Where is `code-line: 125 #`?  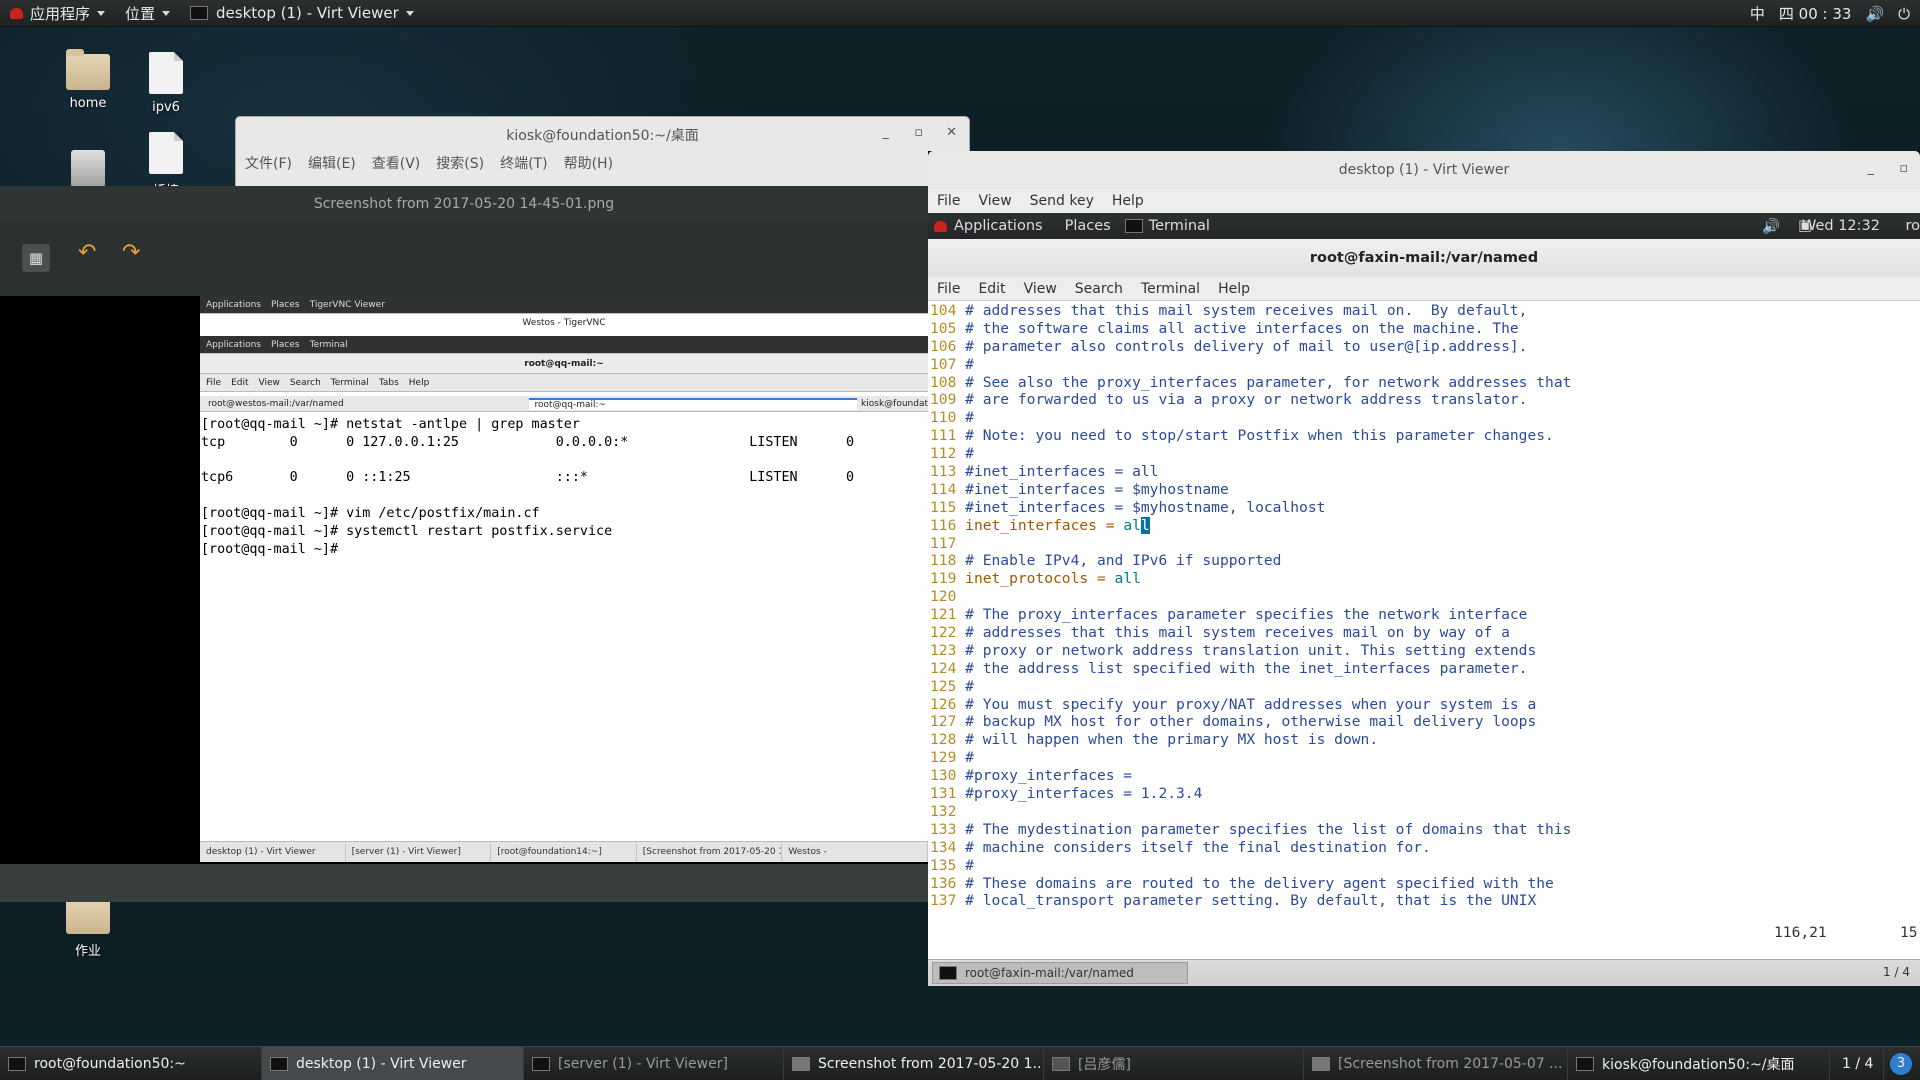
code-line: 125 # is located at coordinates (1425, 687).